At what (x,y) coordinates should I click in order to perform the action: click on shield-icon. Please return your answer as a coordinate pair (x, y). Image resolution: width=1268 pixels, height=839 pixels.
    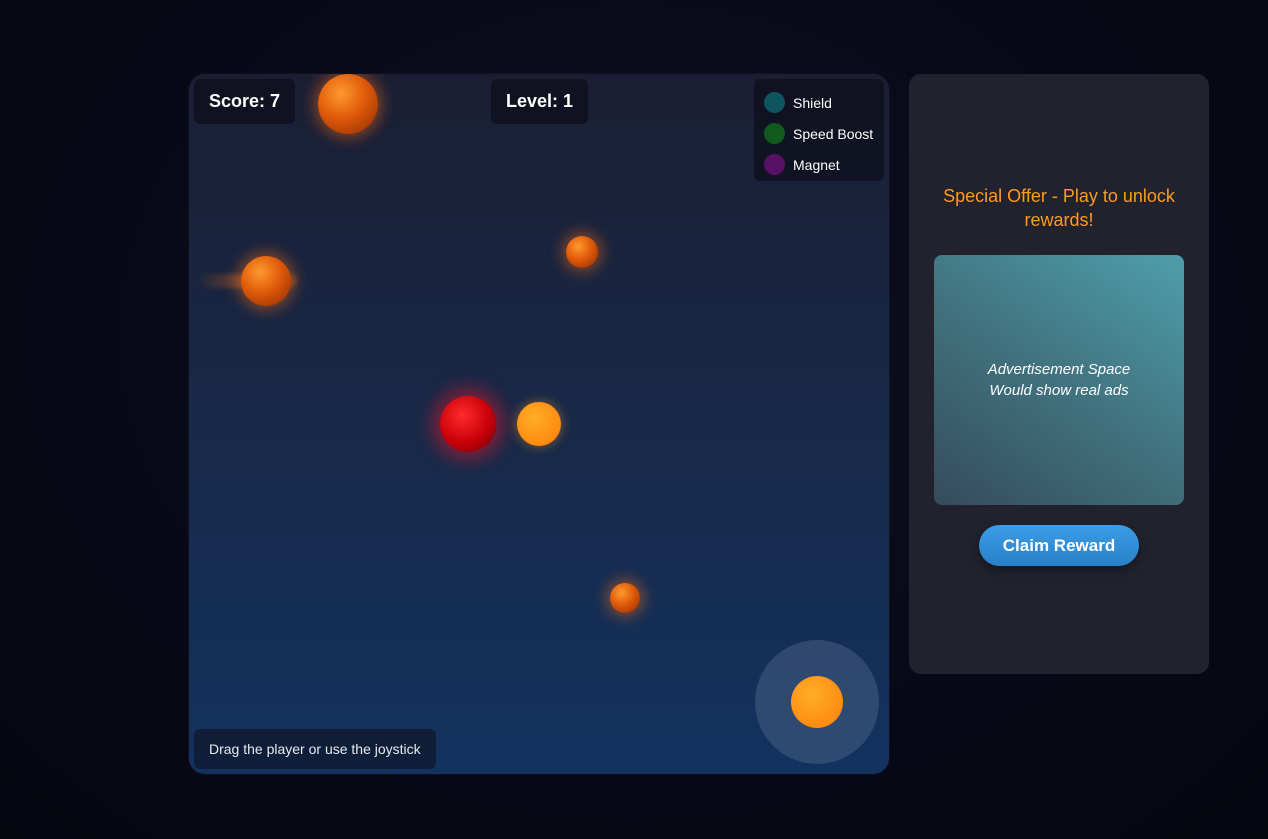
    Looking at the image, I should click on (774, 102).